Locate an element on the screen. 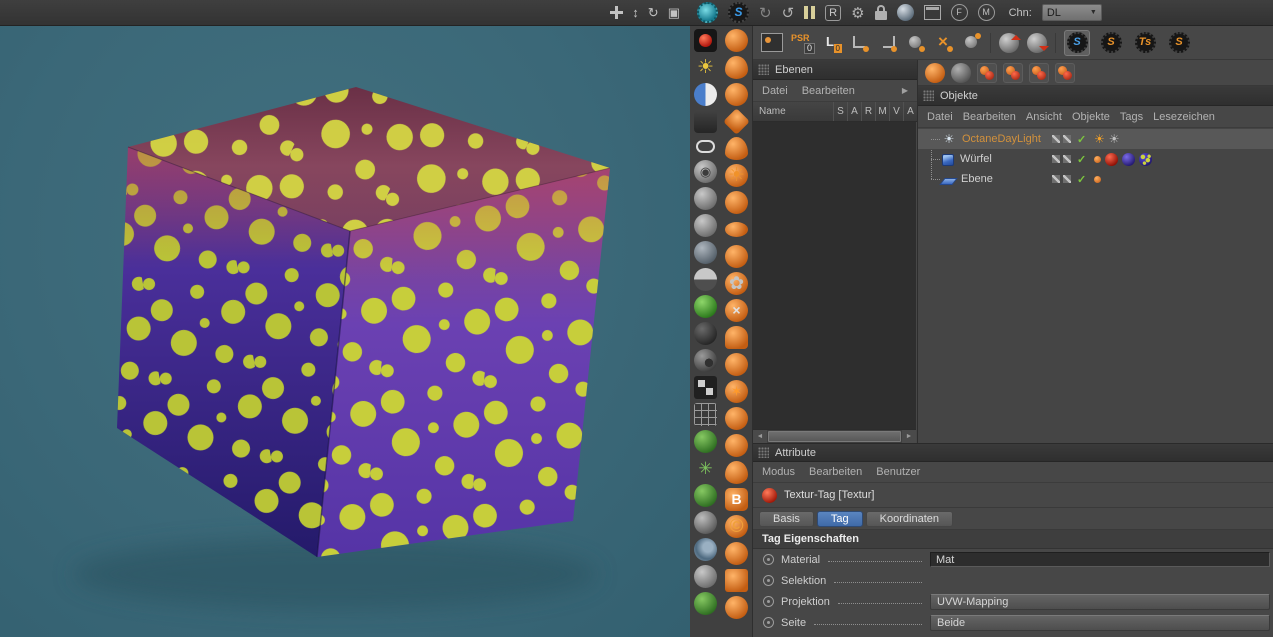 The width and height of the screenshot is (1273, 637). stack-icon is located at coordinates (736, 580).